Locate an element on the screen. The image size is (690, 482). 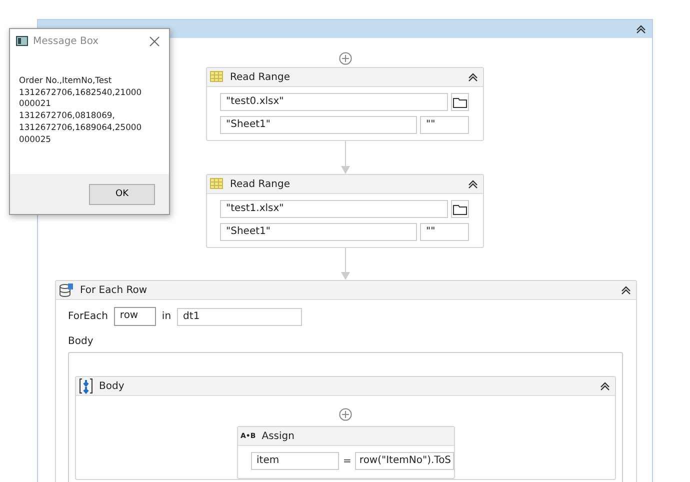
input-field: row("ItemNo").ToS is located at coordinates (404, 461).